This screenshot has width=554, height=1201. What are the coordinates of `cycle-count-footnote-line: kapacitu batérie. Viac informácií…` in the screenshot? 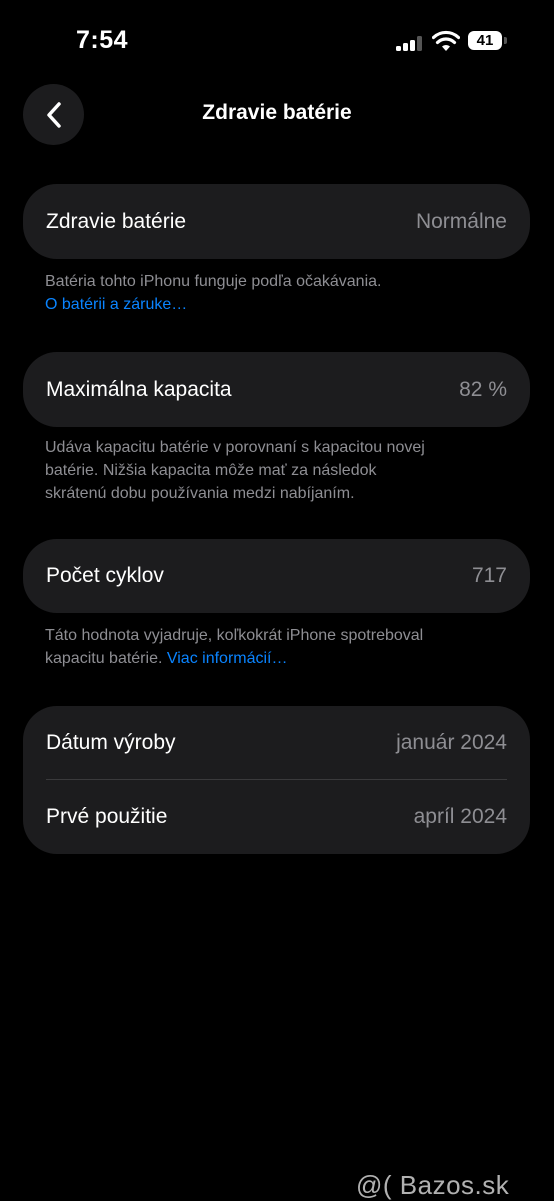 It's located at (280, 658).